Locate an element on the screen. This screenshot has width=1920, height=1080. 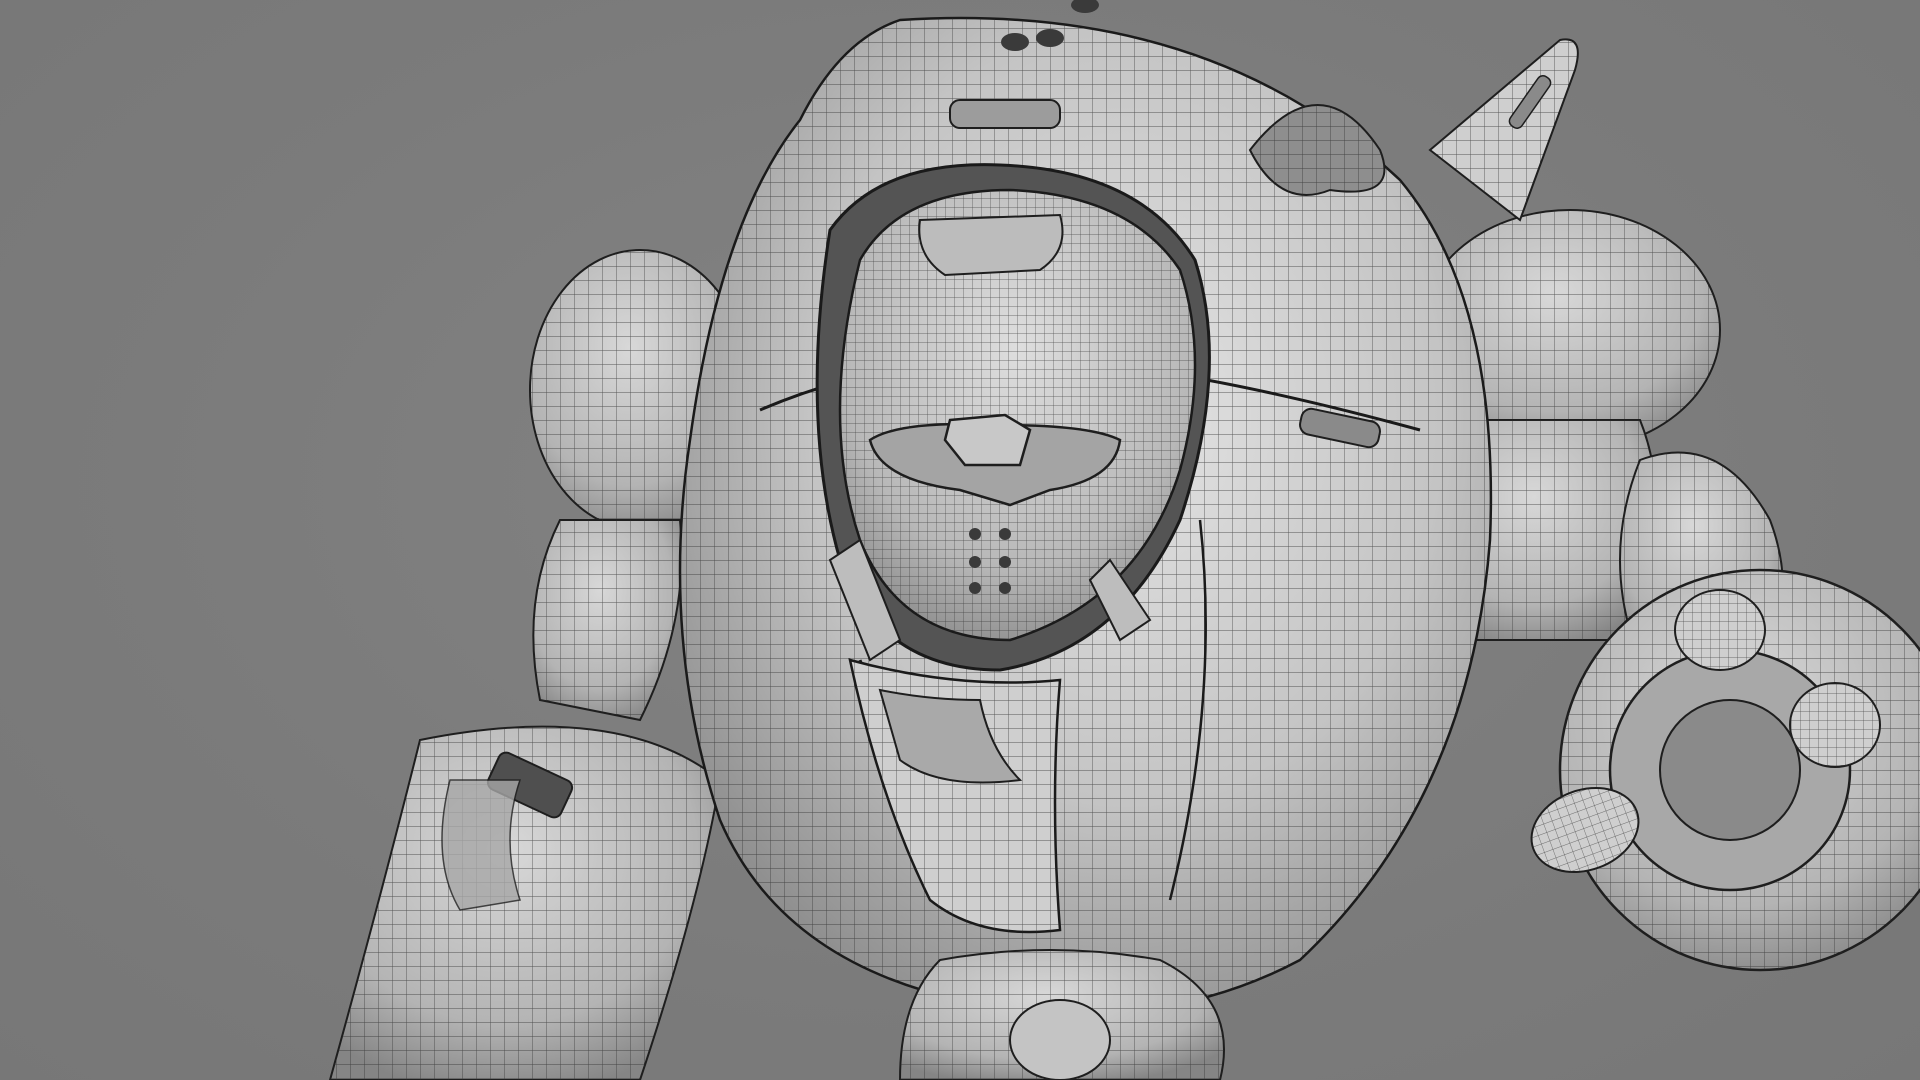
back-fin is located at coordinates (1503, 130).